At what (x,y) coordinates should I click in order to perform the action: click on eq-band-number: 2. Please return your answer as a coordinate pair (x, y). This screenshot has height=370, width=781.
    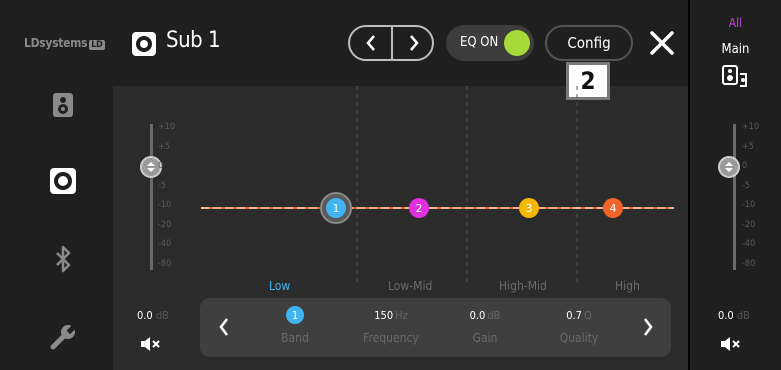
    Looking at the image, I should click on (419, 208).